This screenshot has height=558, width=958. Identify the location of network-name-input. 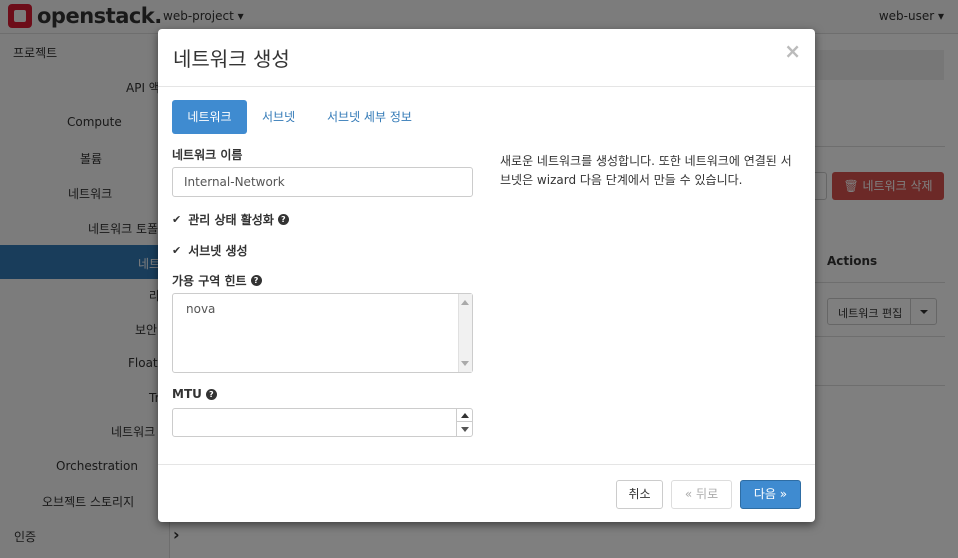
(322, 182).